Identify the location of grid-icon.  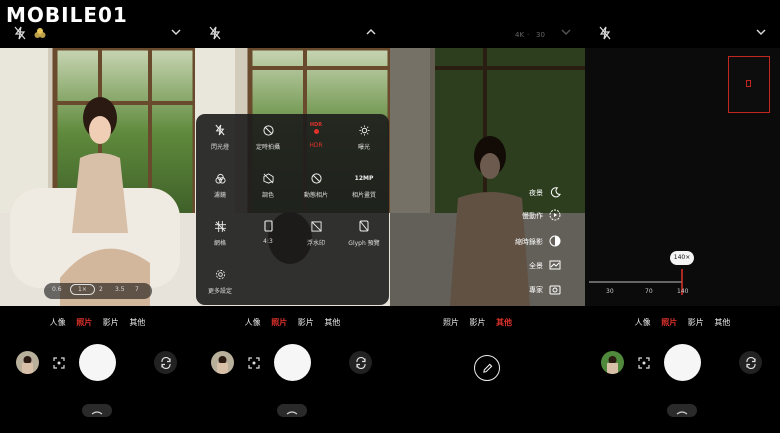
(220, 226).